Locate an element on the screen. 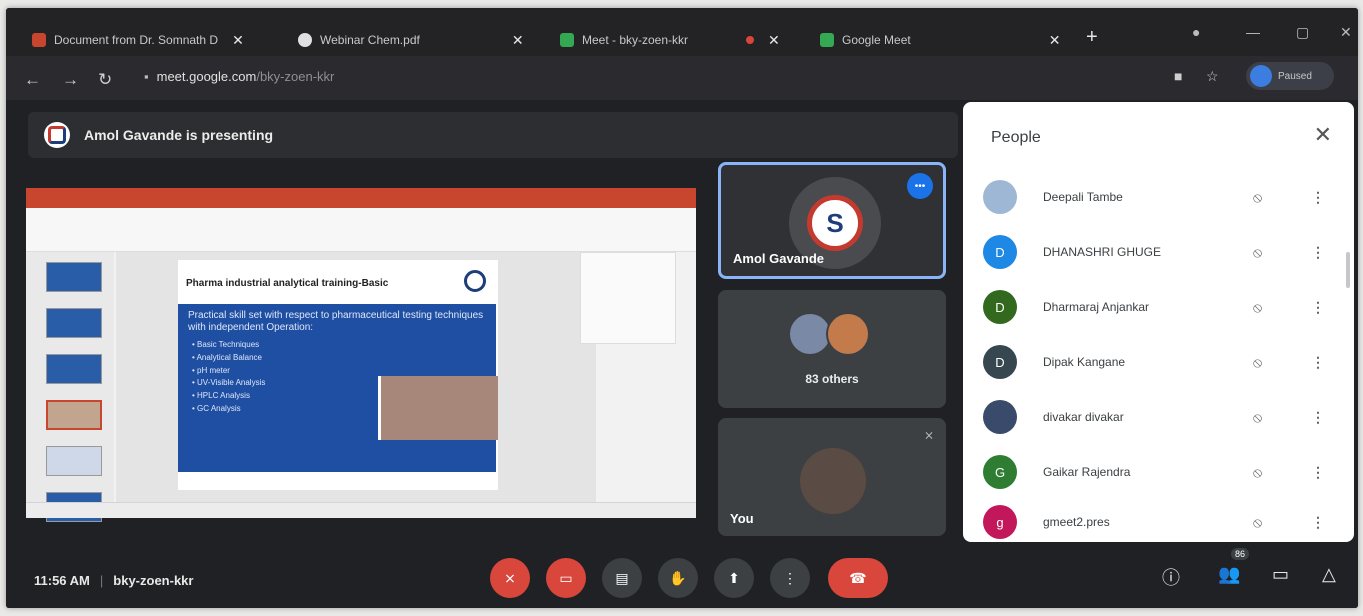  url-host: meet.google.com is located at coordinates (206, 76).